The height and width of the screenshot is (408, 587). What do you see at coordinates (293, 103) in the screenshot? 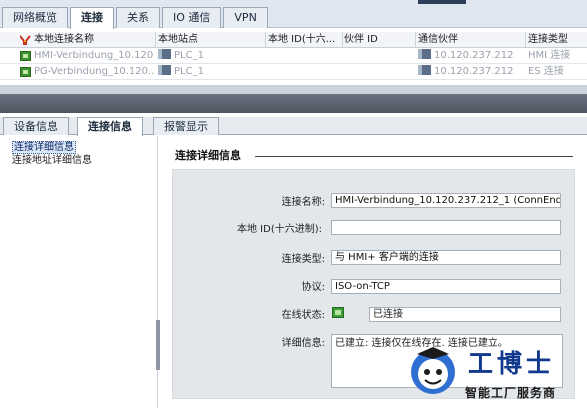
I see `inspector-title-bar` at bounding box center [293, 103].